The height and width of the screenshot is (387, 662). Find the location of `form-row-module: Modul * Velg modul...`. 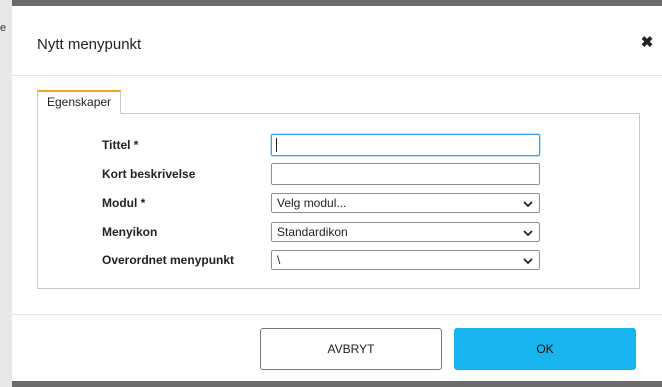

form-row-module: Modul * Velg modul... is located at coordinates (339, 204).